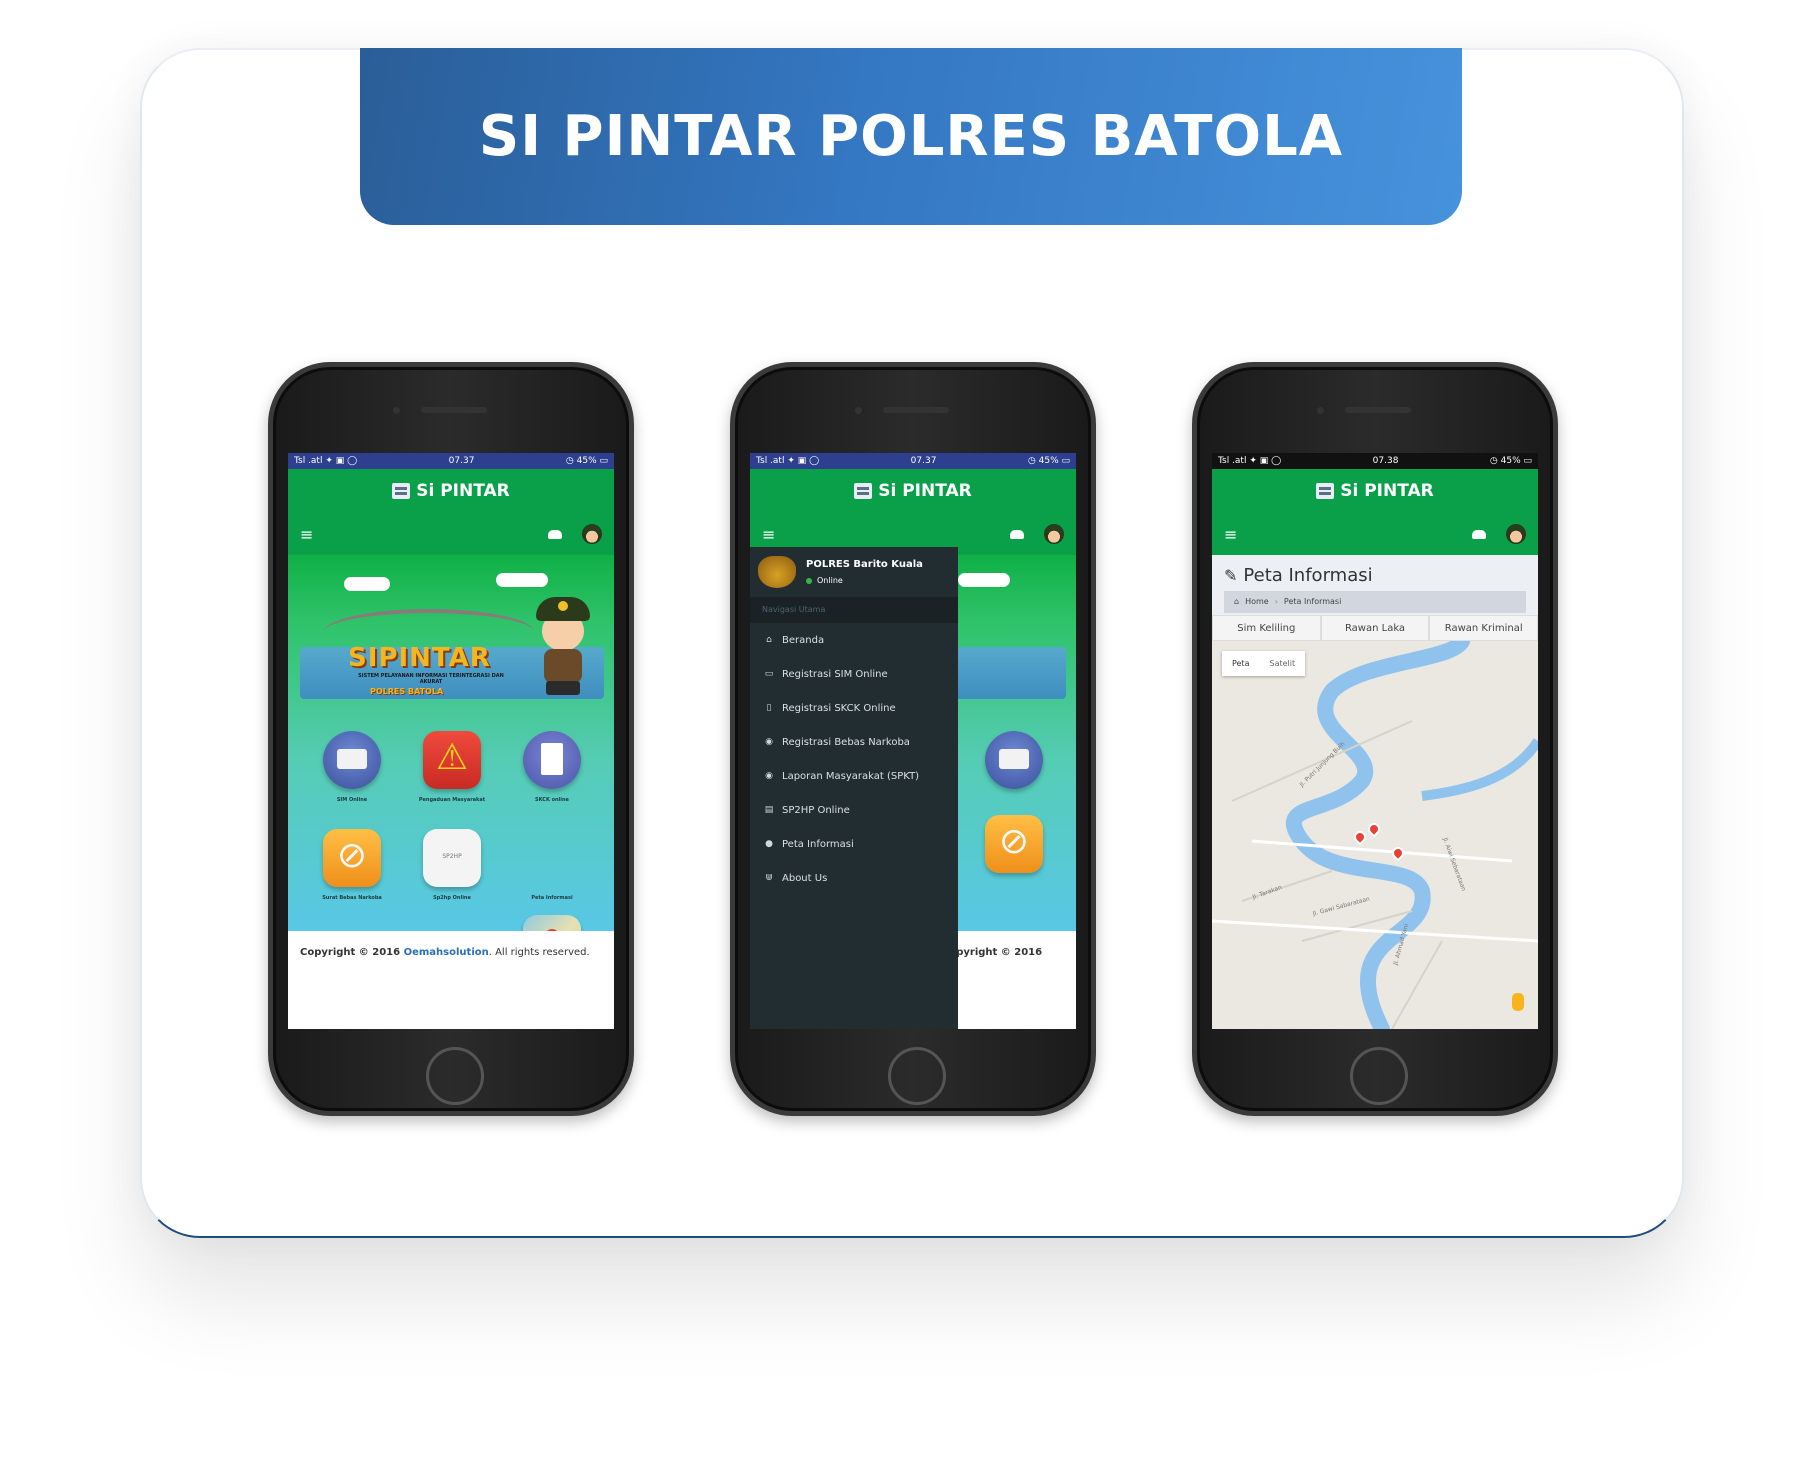  I want to click on edit-icon: ✎, so click(1231, 575).